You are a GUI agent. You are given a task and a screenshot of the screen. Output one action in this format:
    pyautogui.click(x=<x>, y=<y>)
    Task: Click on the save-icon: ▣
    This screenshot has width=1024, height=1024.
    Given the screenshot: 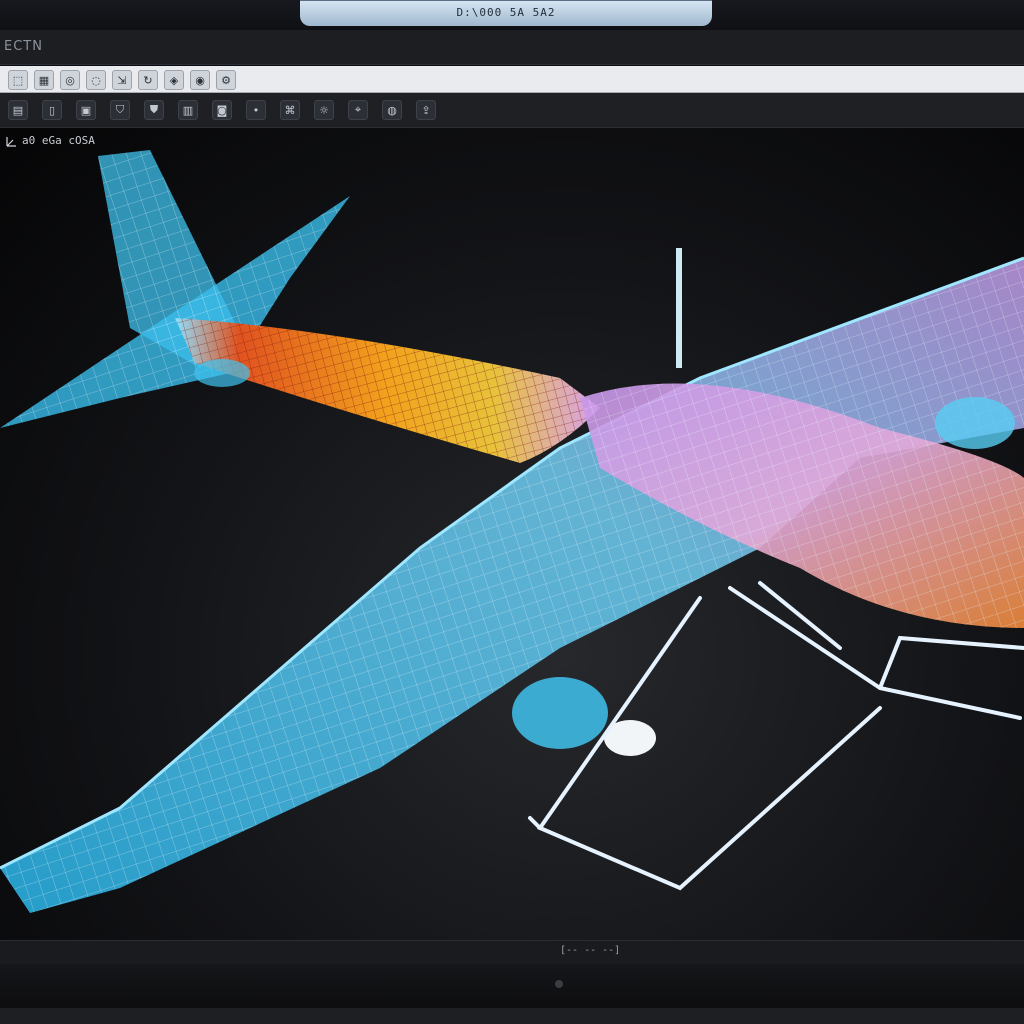 What is the action you would take?
    pyautogui.click(x=86, y=110)
    